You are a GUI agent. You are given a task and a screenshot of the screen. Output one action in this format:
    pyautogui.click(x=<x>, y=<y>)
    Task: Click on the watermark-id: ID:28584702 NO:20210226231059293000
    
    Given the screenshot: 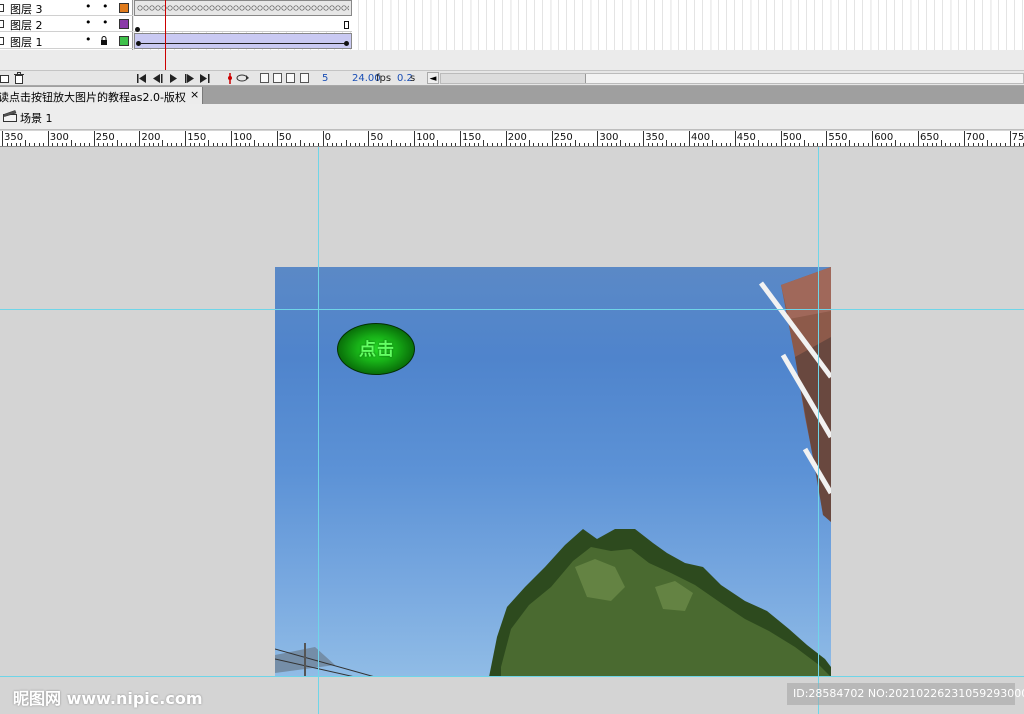 What is the action you would take?
    pyautogui.click(x=908, y=693)
    